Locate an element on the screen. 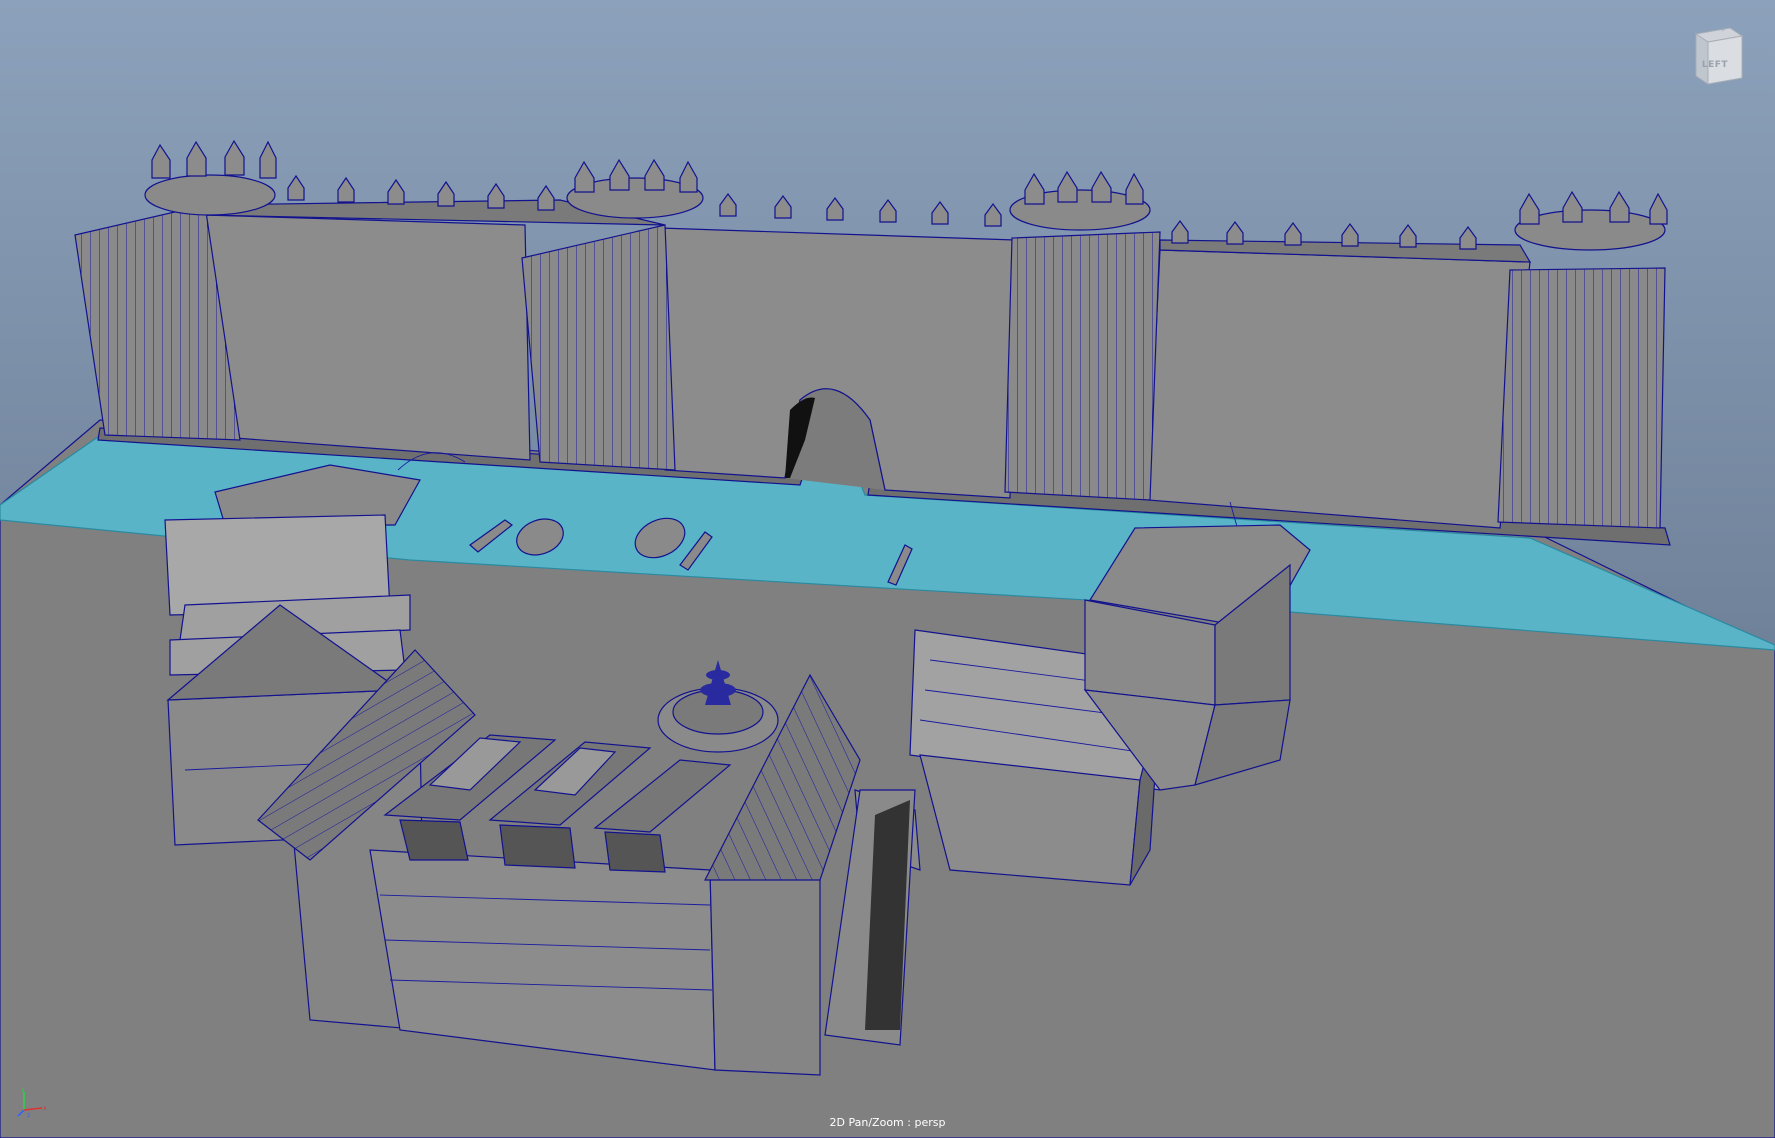 The height and width of the screenshot is (1138, 1775). city-wall-right is located at coordinates (1339, 389).